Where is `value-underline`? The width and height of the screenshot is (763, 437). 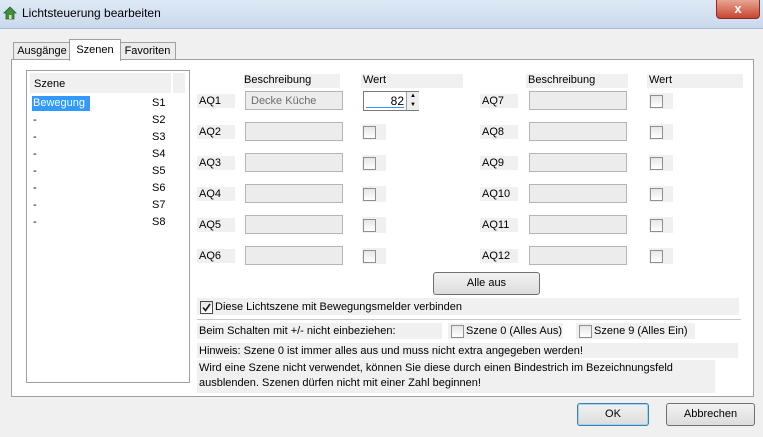
value-underline is located at coordinates (385, 107).